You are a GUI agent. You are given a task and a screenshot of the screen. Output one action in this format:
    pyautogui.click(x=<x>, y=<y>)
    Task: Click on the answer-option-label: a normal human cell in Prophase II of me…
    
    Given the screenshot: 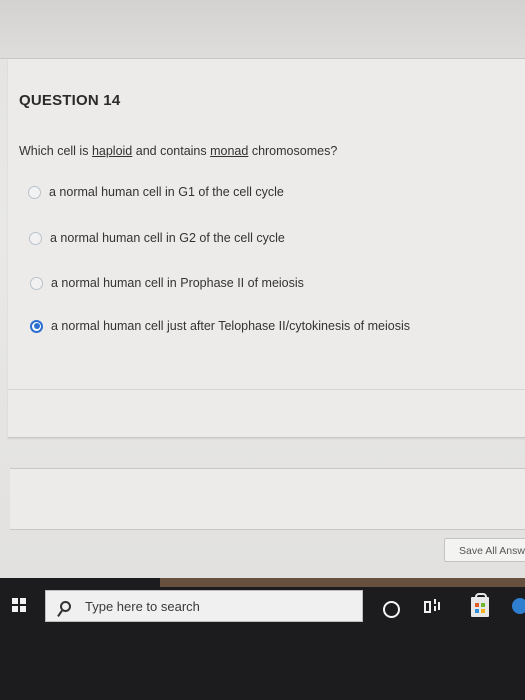 What is the action you would take?
    pyautogui.click(x=177, y=283)
    